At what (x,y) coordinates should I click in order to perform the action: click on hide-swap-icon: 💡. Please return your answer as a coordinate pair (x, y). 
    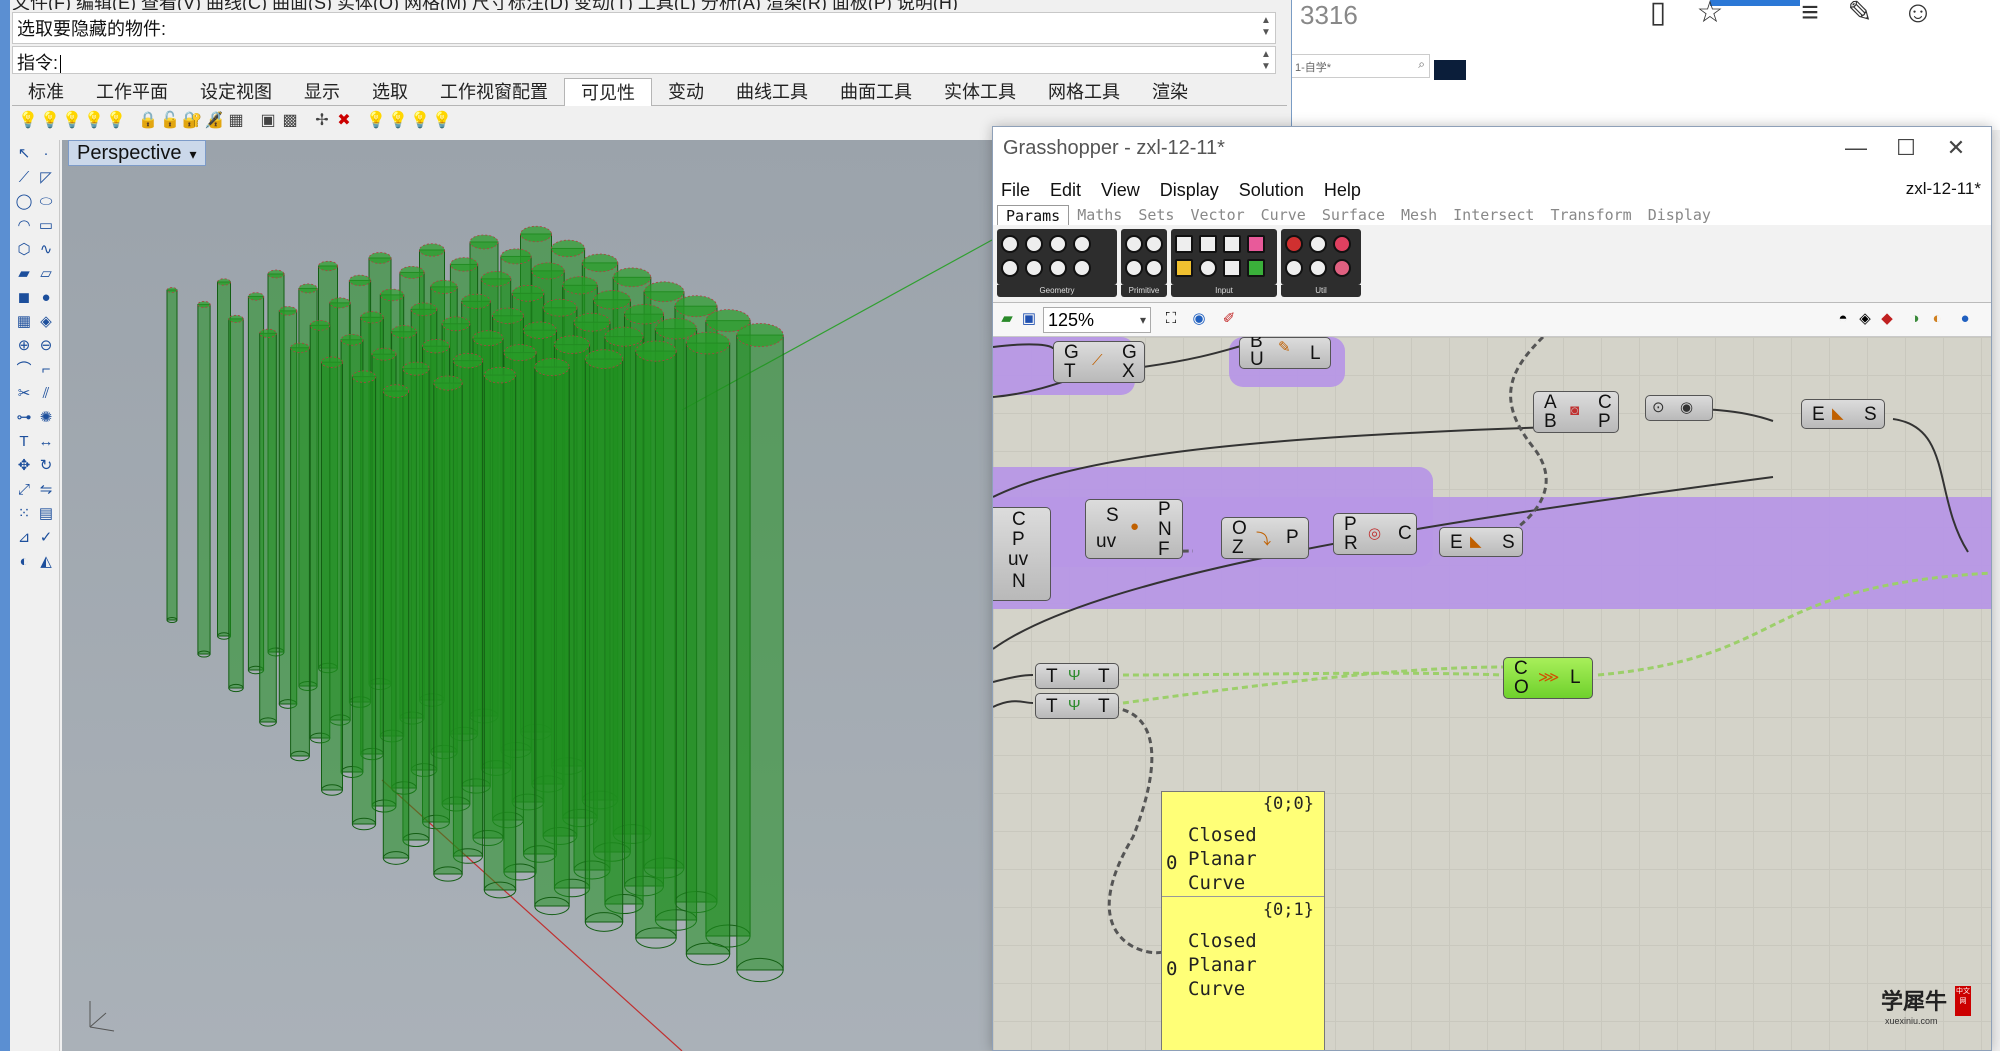
    Looking at the image, I should click on (94, 121).